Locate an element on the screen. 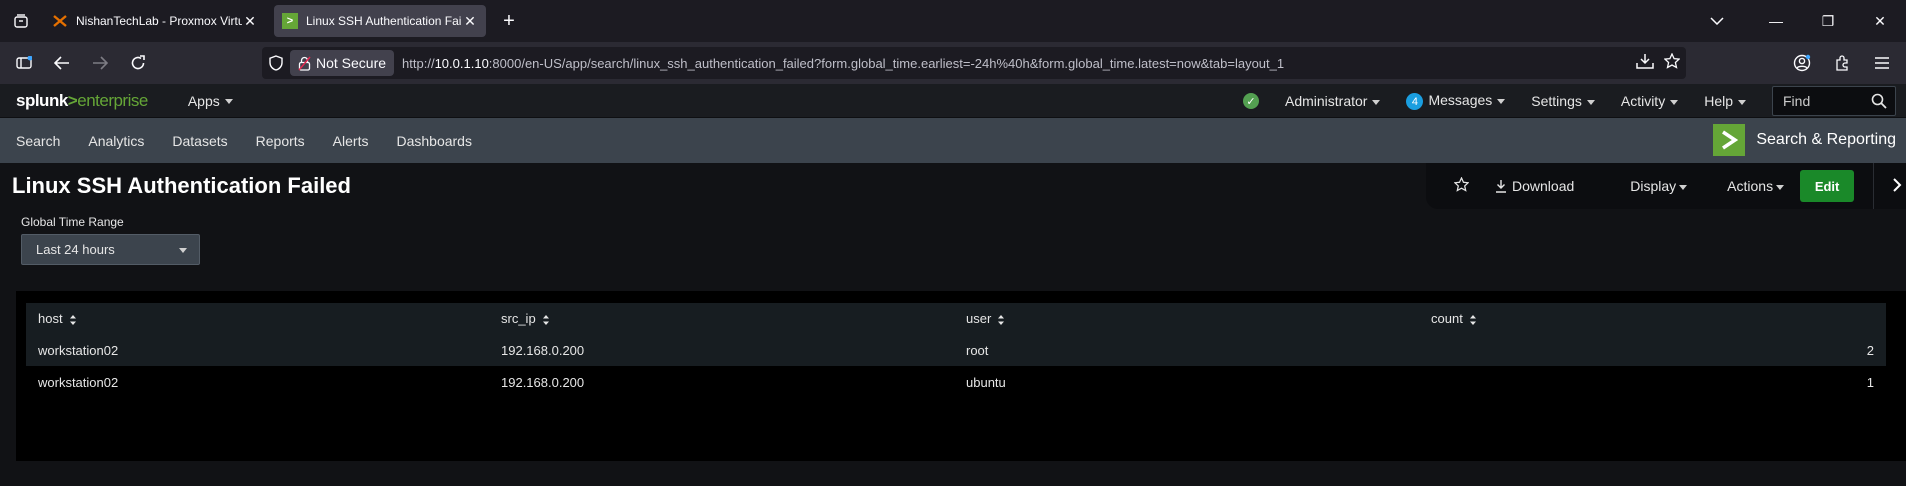  actions-label: Actions is located at coordinates (1750, 186).